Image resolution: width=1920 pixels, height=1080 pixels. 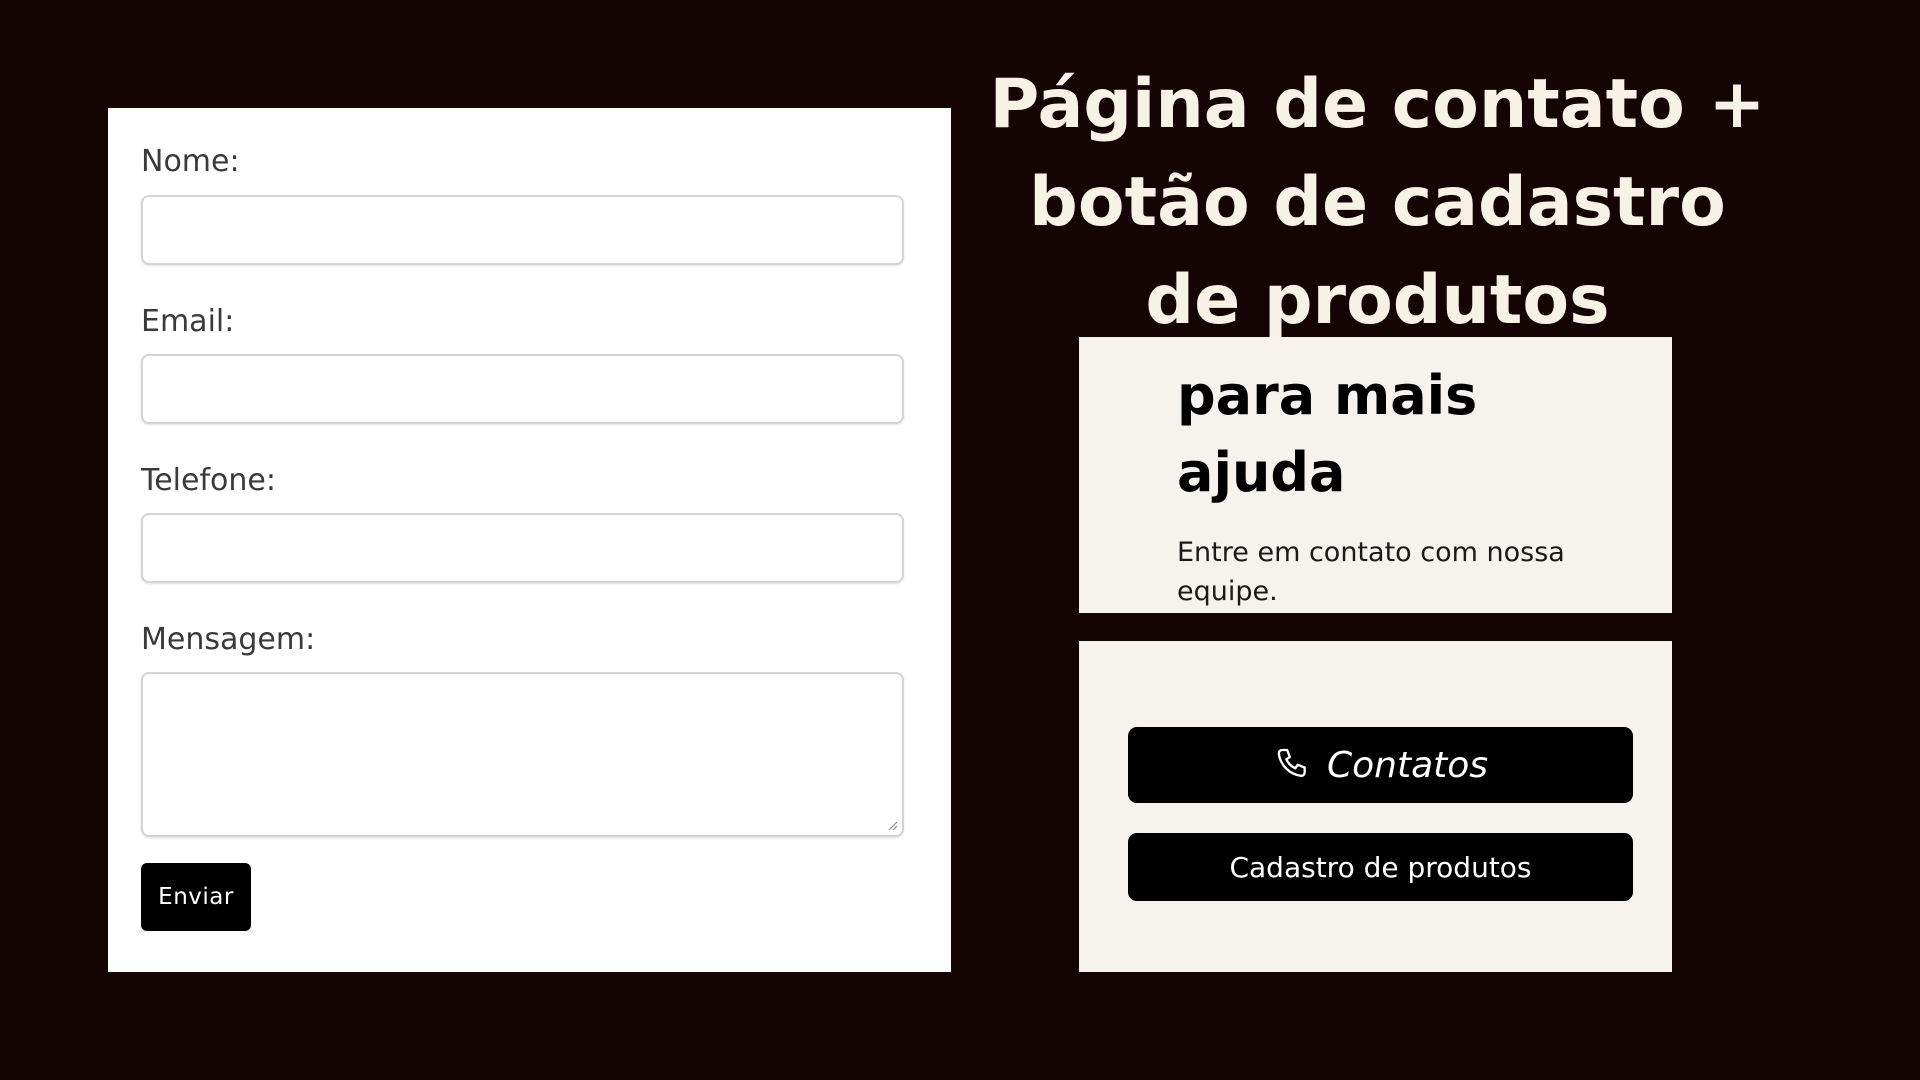 What do you see at coordinates (228, 639) in the screenshot?
I see `message-label: Mensagem:` at bounding box center [228, 639].